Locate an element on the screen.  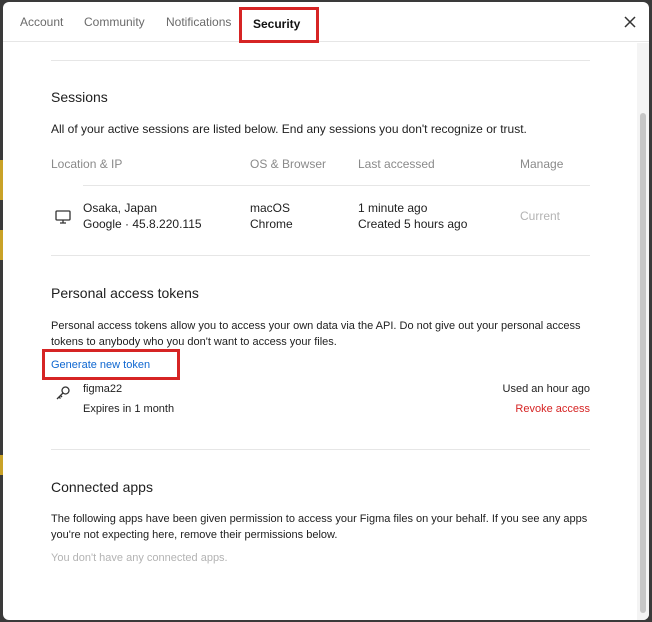
key-icon is located at coordinates (63, 393).